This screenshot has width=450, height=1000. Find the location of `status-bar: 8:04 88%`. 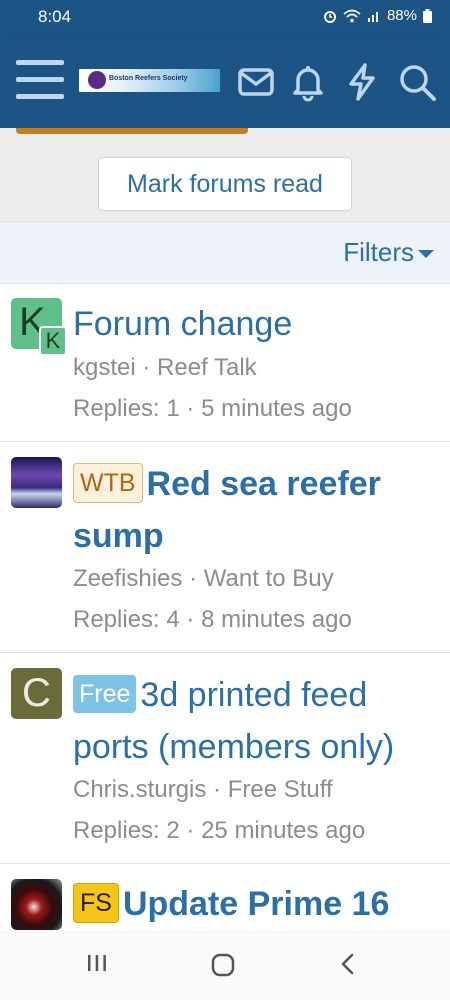

status-bar: 8:04 88% is located at coordinates (225, 18).